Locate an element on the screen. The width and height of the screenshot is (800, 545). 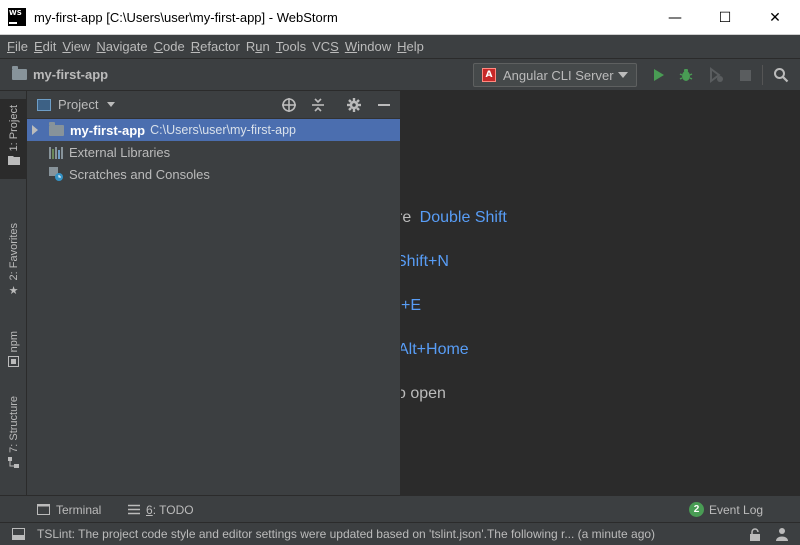
star-icon: ★ is located at coordinates (13, 291).